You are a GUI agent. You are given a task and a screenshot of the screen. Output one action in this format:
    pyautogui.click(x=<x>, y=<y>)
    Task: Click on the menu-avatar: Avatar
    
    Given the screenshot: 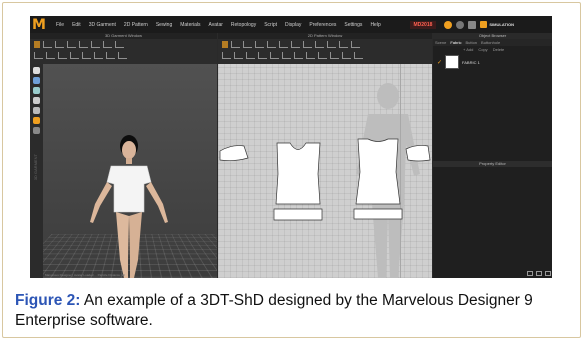 What is the action you would take?
    pyautogui.click(x=216, y=25)
    